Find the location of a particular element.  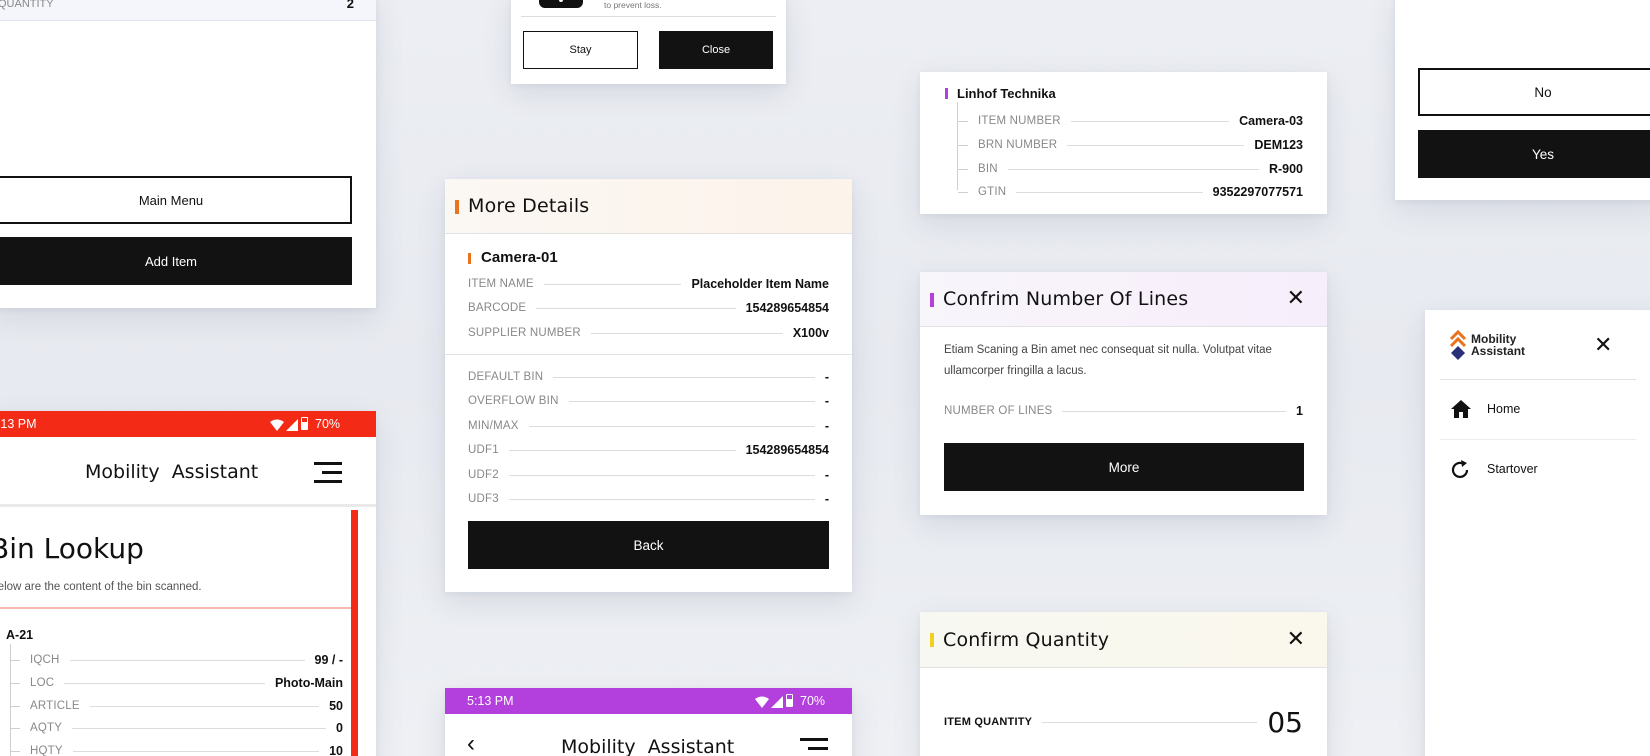

side-menu: Mobility Assistant ✕ Home Startover is located at coordinates (1537, 533).